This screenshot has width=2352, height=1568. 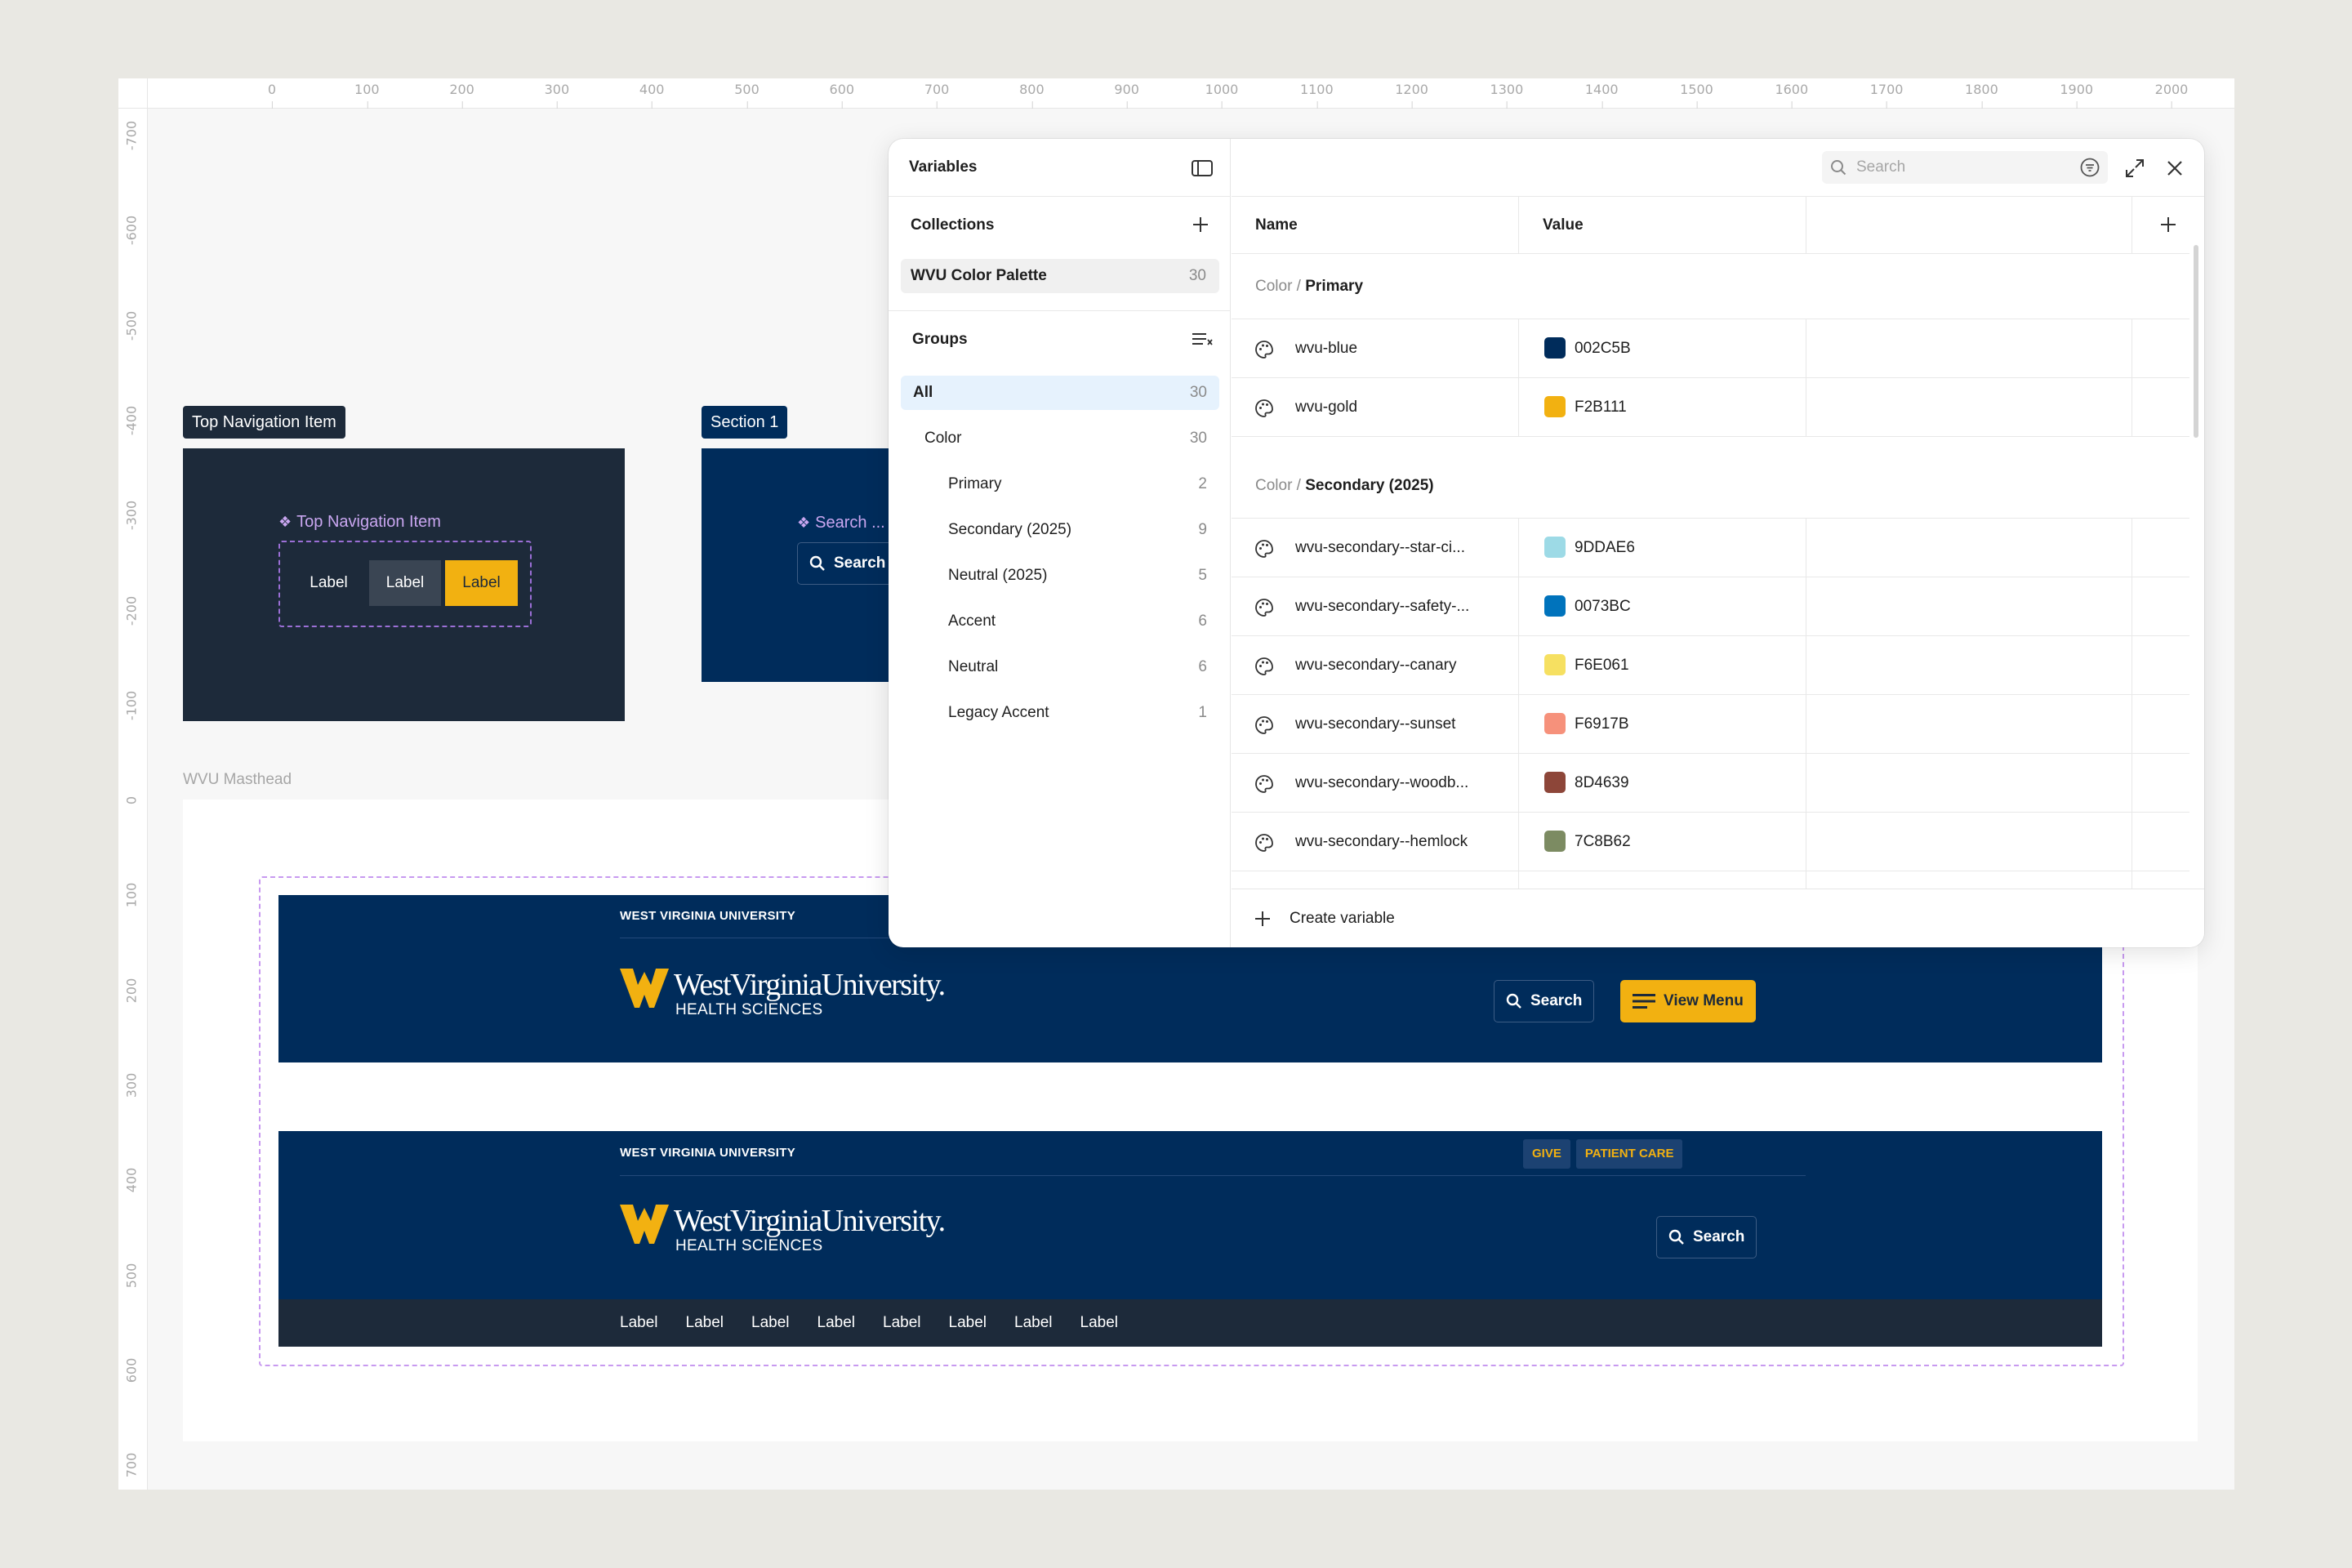 What do you see at coordinates (1718, 548) in the screenshot?
I see `variable-row: wvu-secondary--star-ci... 9DDAE6` at bounding box center [1718, 548].